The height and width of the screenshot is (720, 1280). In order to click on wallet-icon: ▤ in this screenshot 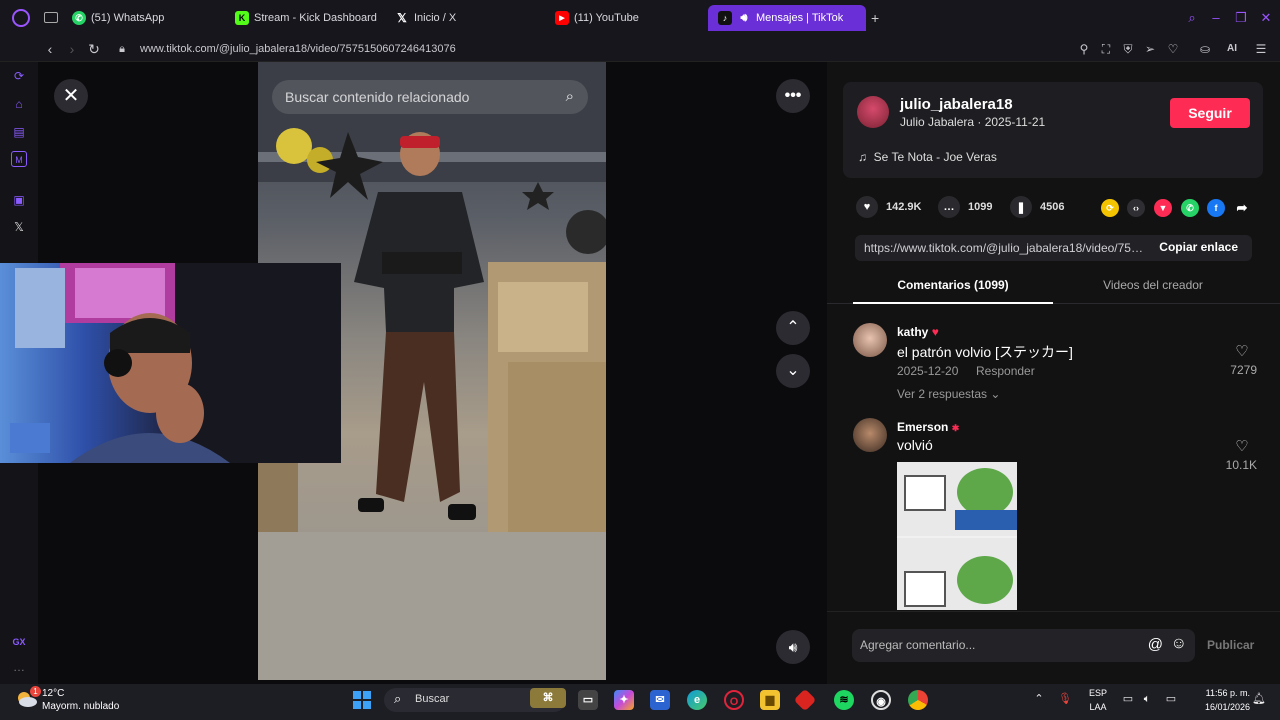, I will do `click(19, 132)`.